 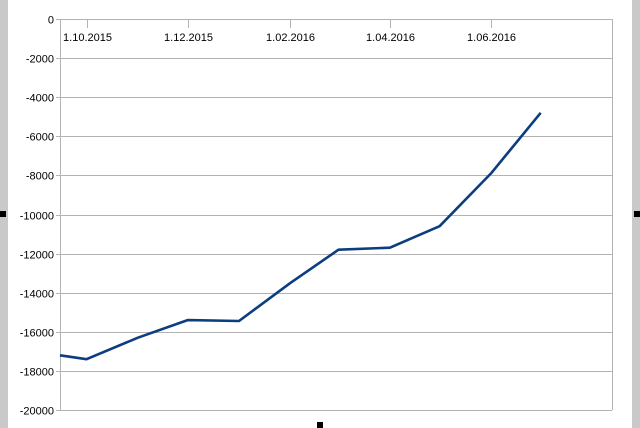 What do you see at coordinates (51, 21) in the screenshot?
I see `y-tick-label: 0` at bounding box center [51, 21].